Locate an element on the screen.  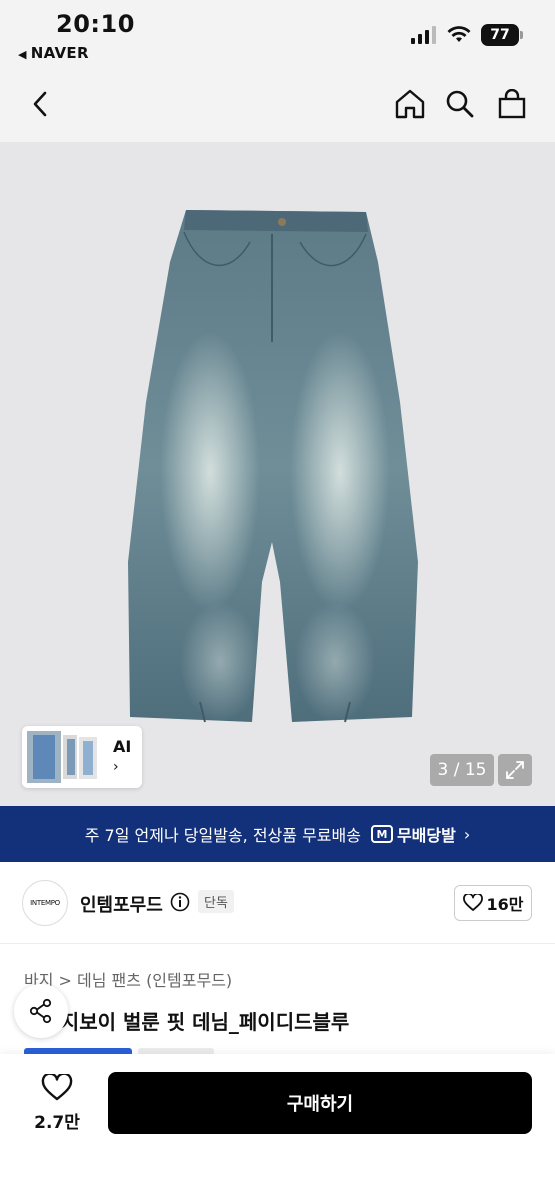
status-bar: 20:10 ◀ NAVER 77 is located at coordinates (277, 35).